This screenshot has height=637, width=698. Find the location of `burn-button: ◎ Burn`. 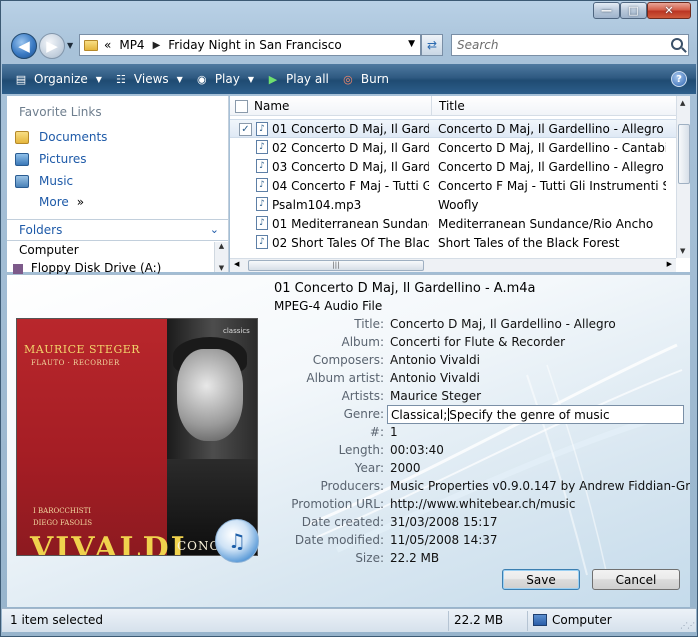

burn-button: ◎ Burn is located at coordinates (365, 79).